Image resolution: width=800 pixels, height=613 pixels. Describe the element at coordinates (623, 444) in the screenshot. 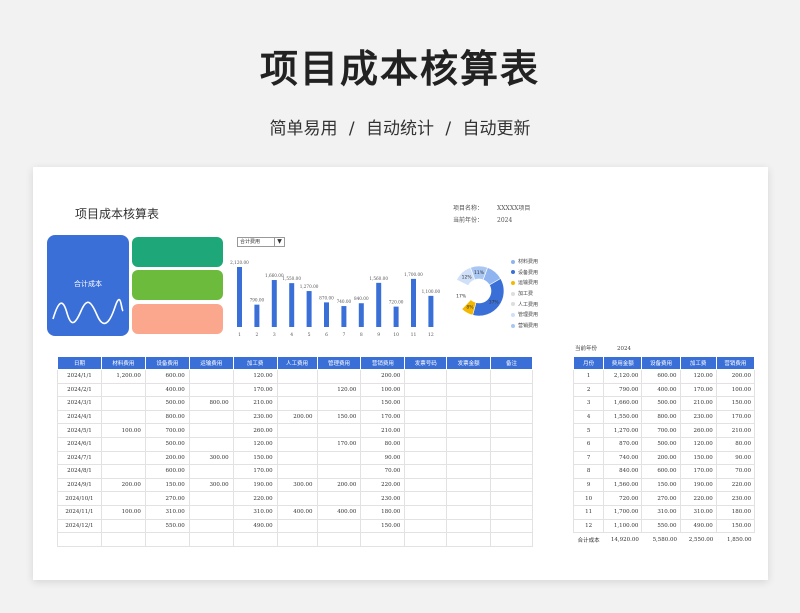

I see `table-cell: 870.00` at that location.